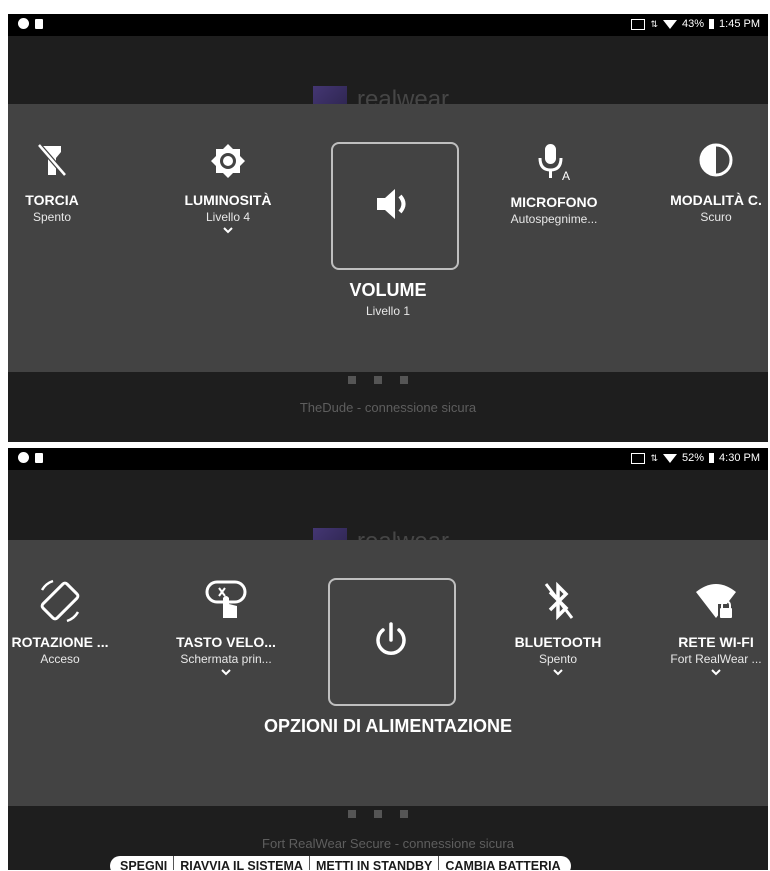  I want to click on power-icon, so click(391, 638).